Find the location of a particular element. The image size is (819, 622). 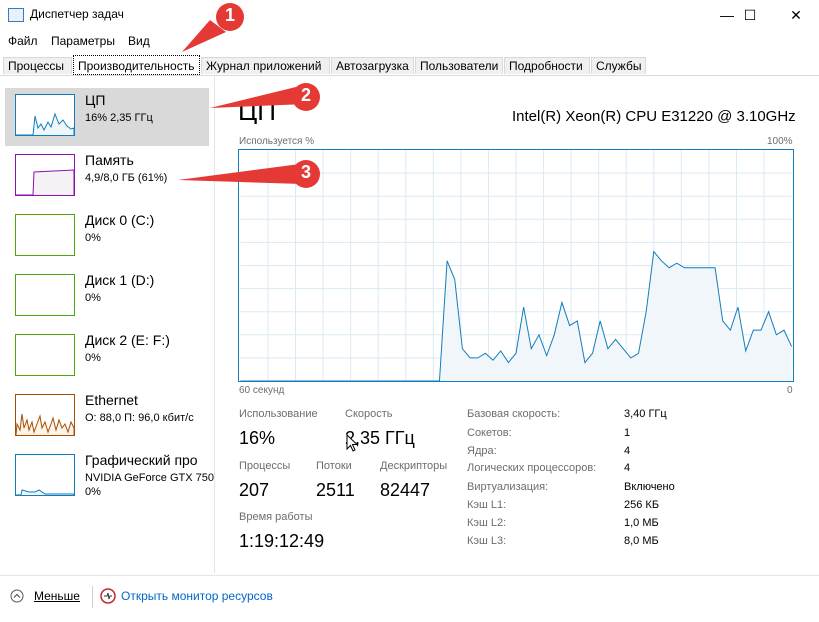

utilization-value: 16% is located at coordinates (257, 438).